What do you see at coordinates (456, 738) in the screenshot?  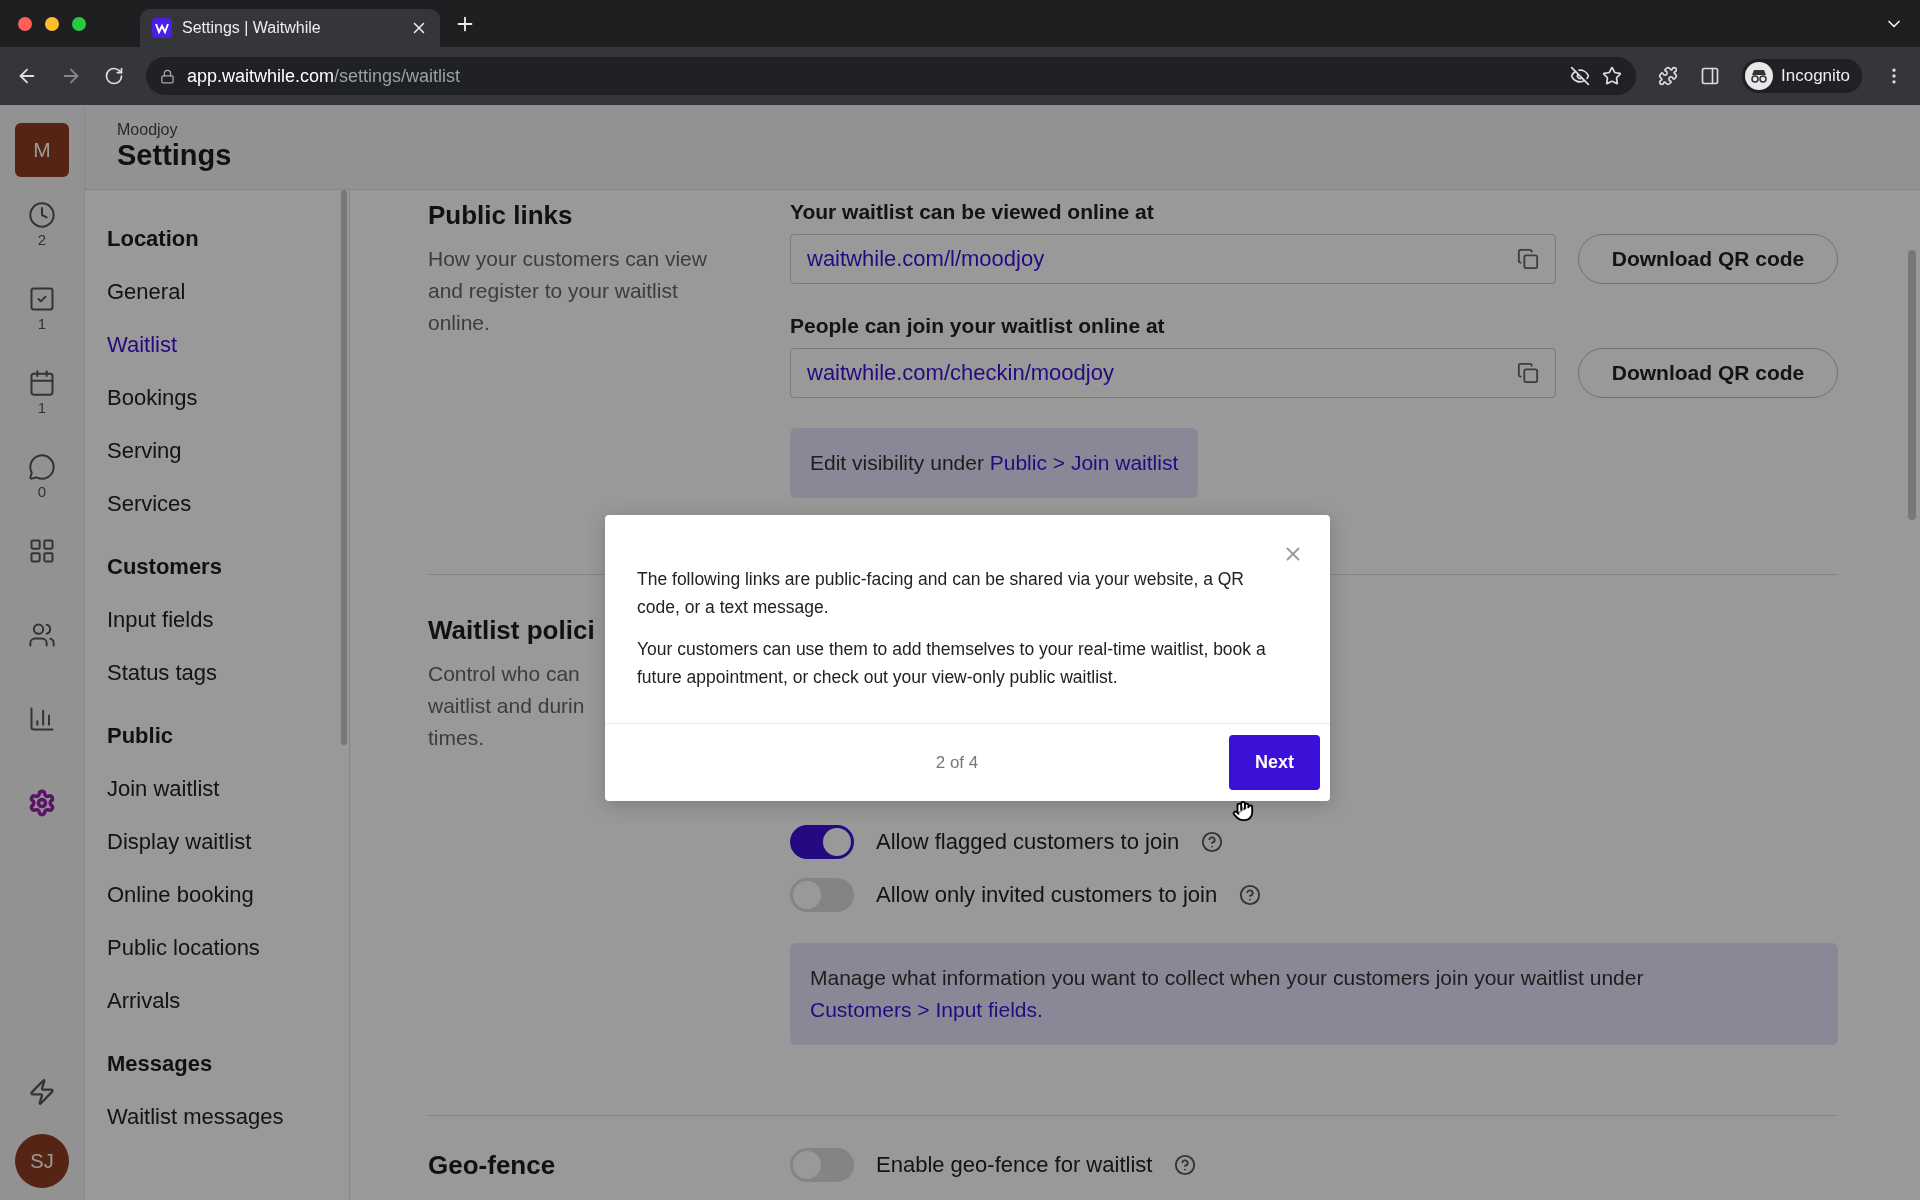 I see `section-description: times.` at bounding box center [456, 738].